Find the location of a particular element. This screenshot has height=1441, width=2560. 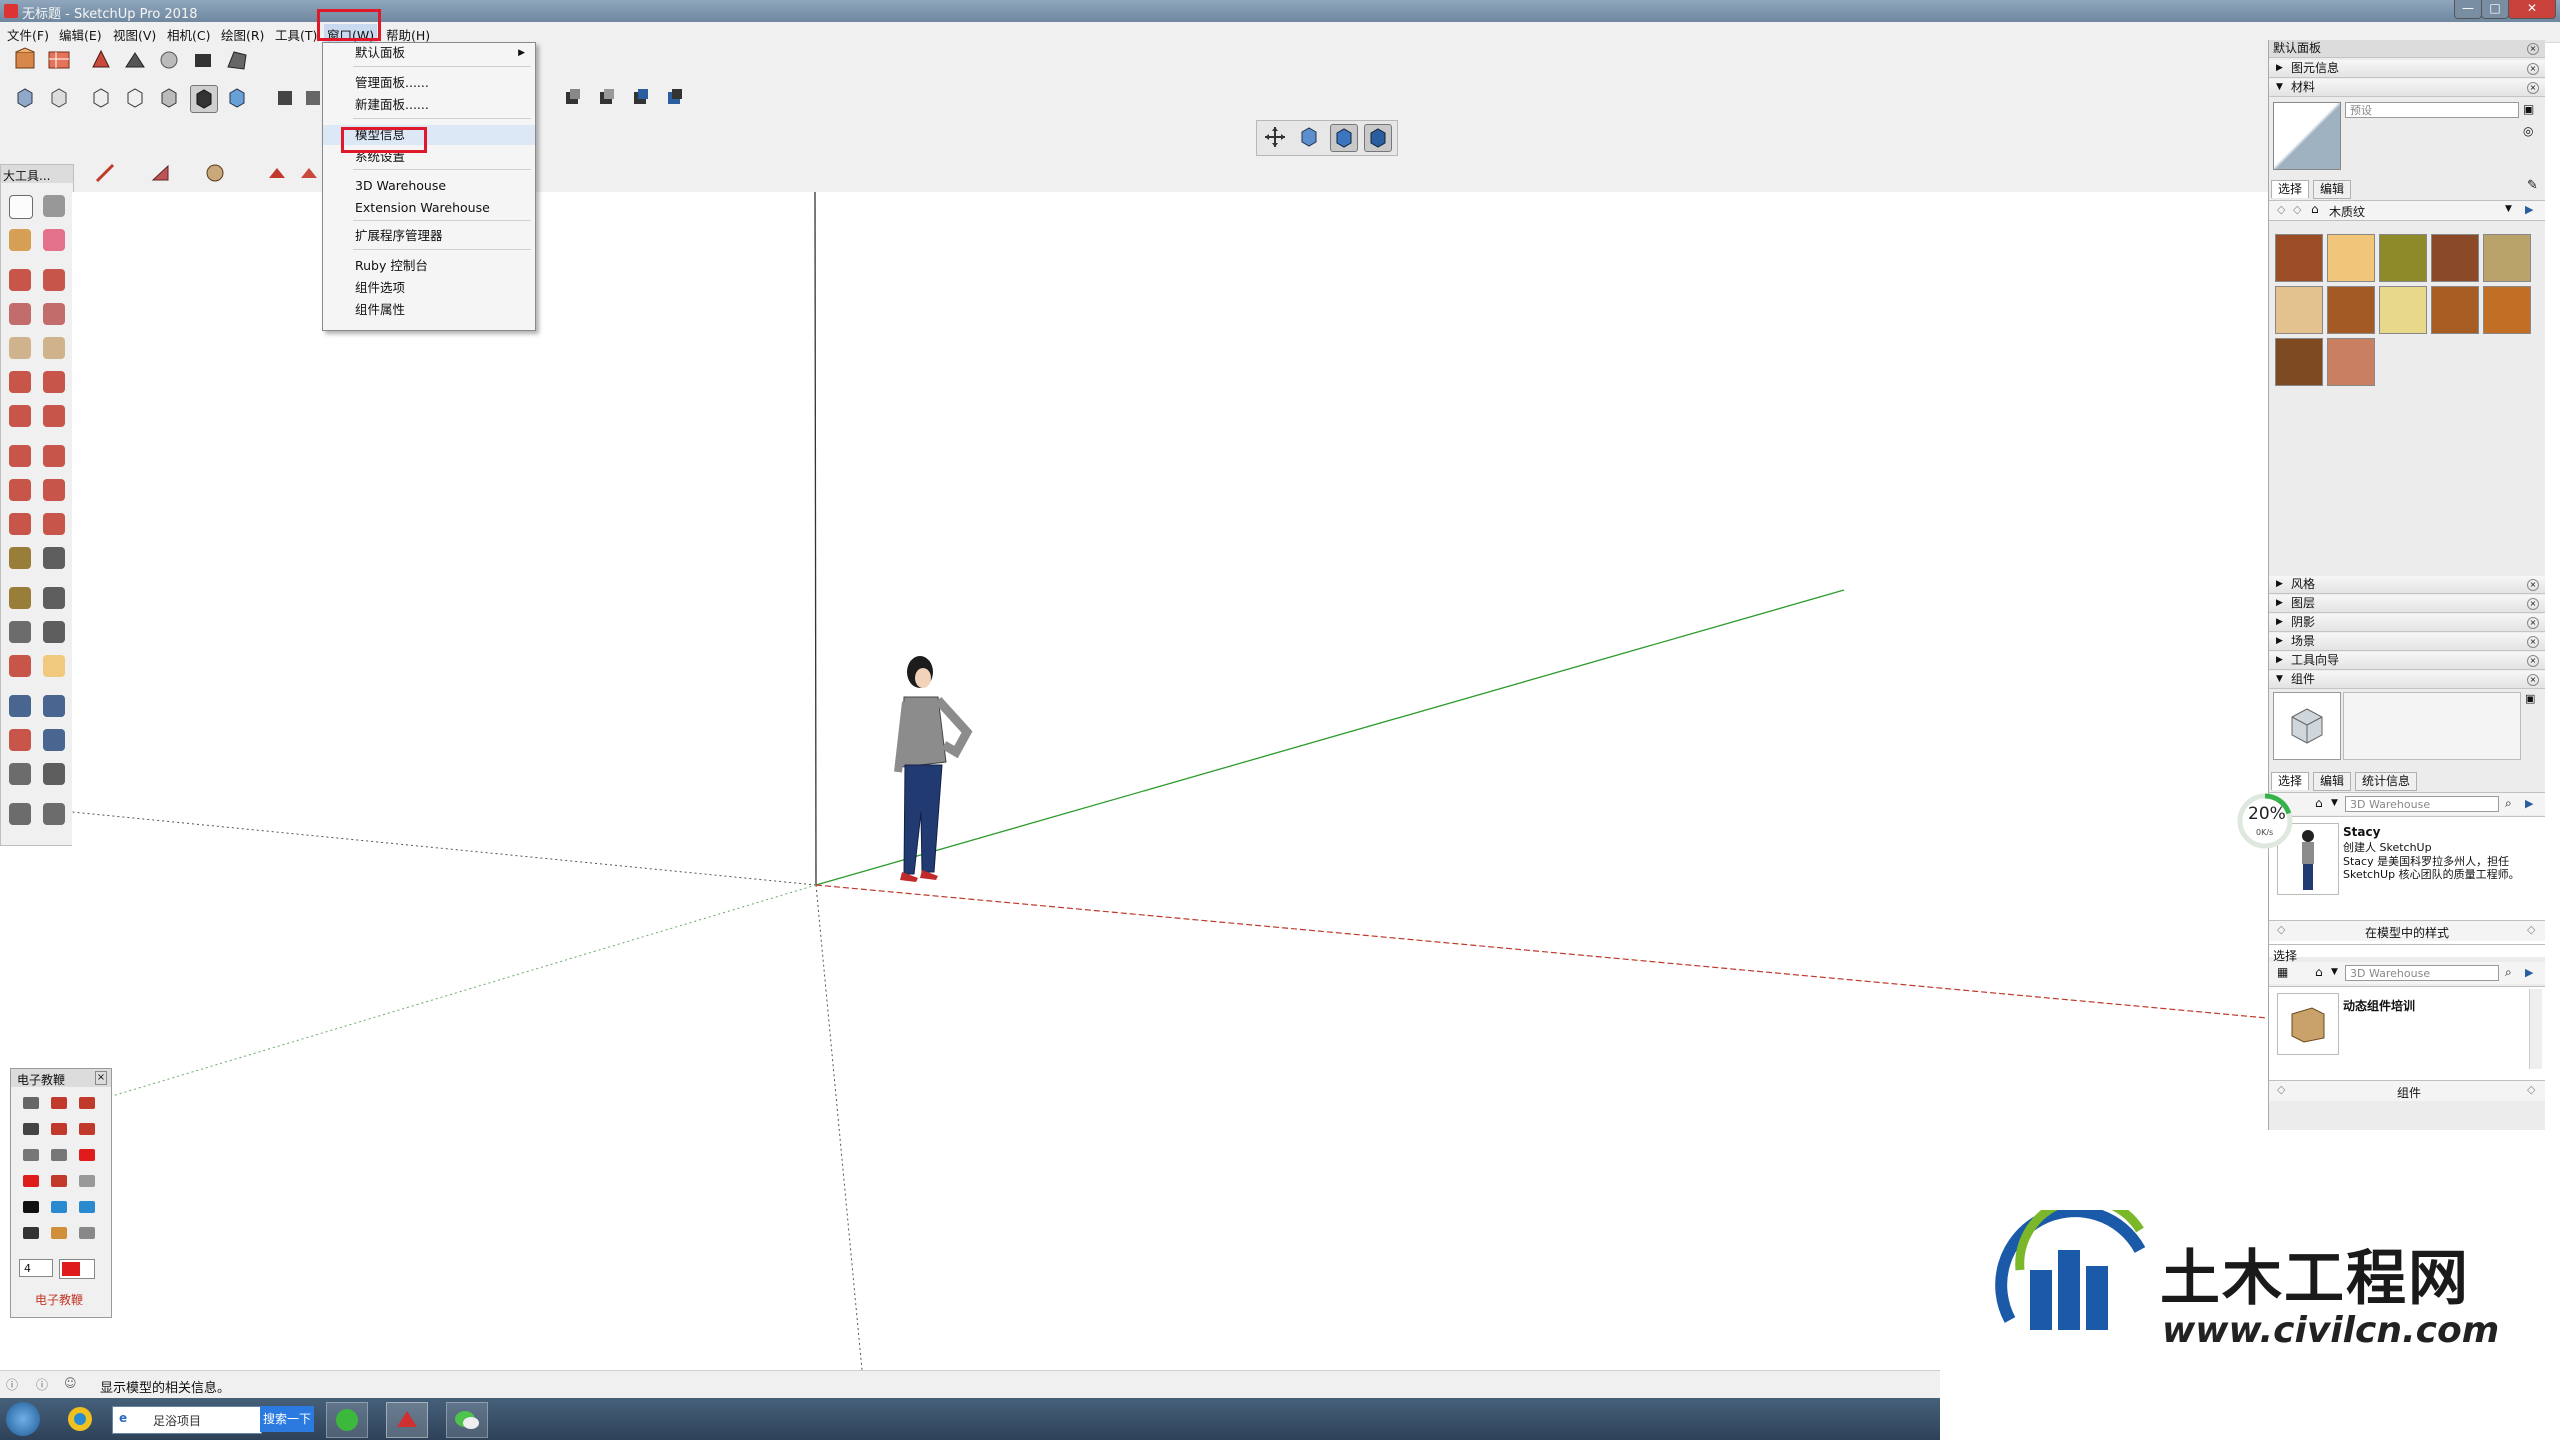

scale-tool-icon is located at coordinates (20, 524).